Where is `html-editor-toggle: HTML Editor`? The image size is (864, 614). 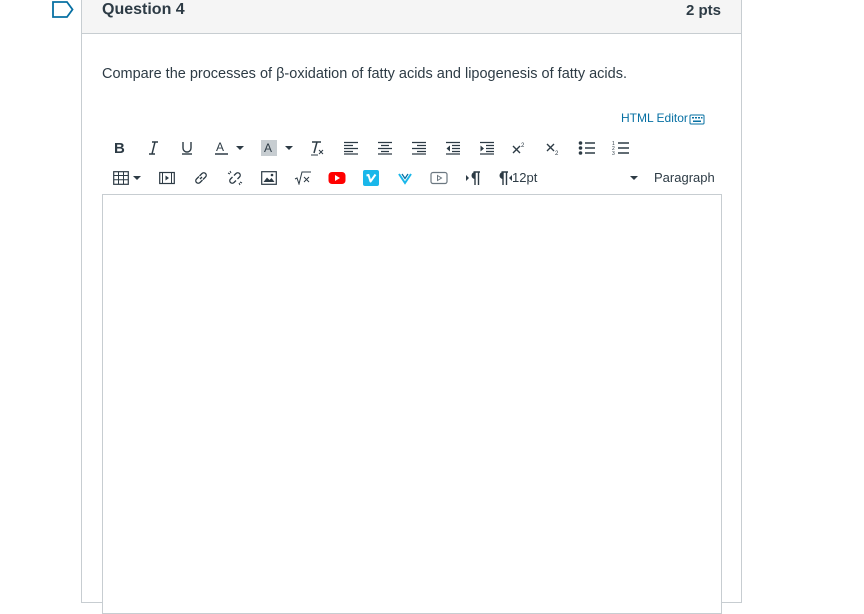
html-editor-toggle: HTML Editor is located at coordinates (663, 118).